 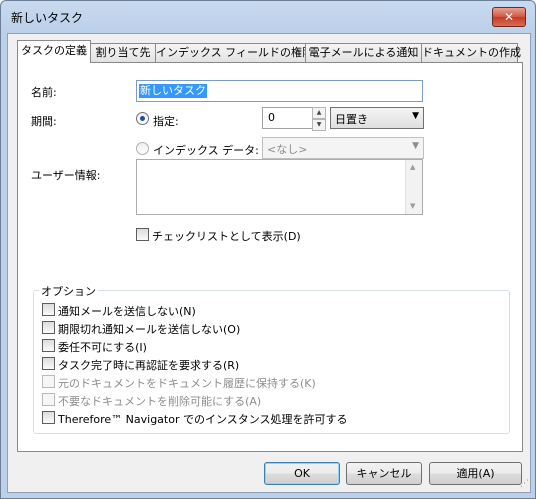 I want to click on tab-assignment: 割り当て先, so click(x=123, y=52).